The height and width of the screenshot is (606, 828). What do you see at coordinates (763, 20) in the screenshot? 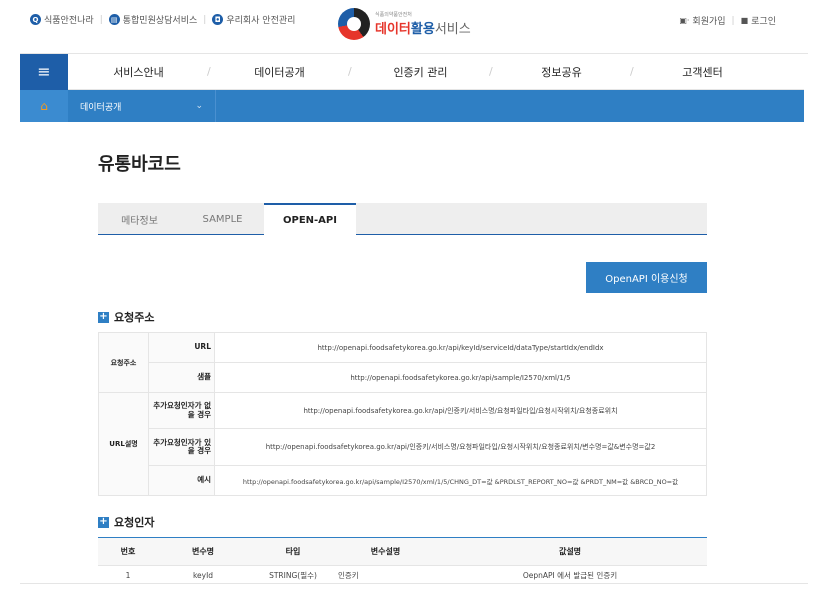
I see `login-link: 로그인` at bounding box center [763, 20].